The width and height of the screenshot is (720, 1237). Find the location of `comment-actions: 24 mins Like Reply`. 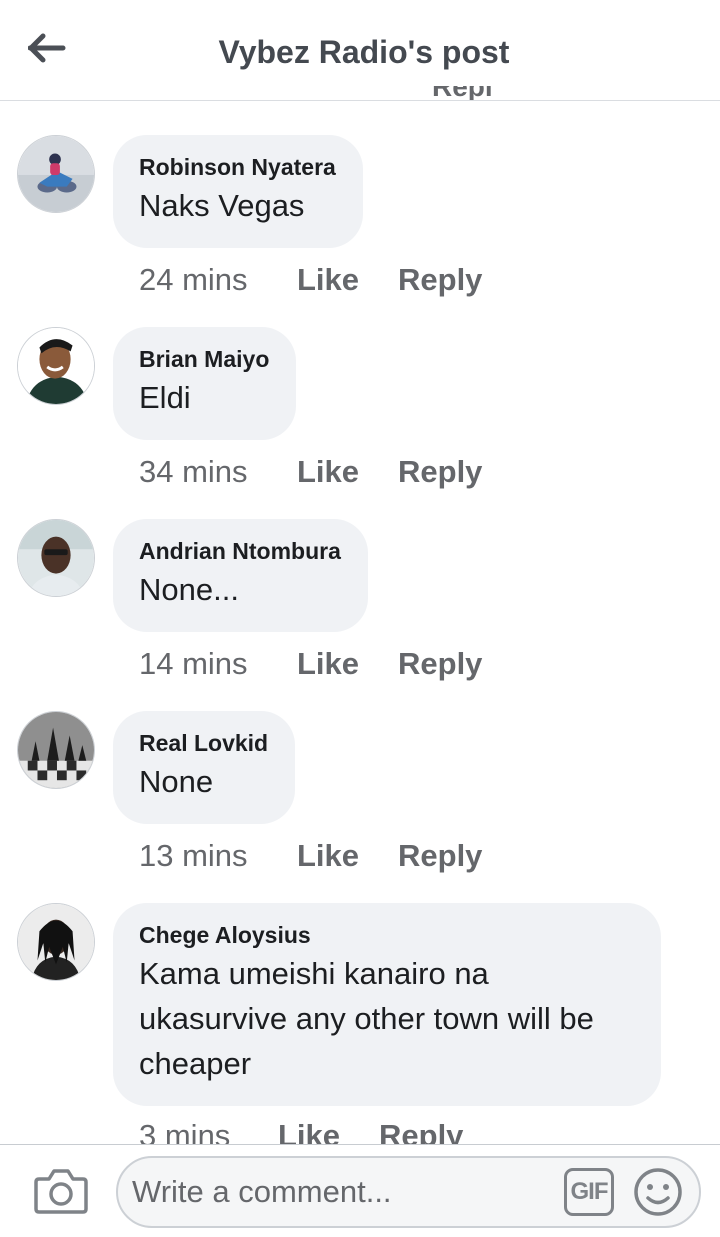

comment-actions: 24 mins Like Reply is located at coordinates (310, 280).